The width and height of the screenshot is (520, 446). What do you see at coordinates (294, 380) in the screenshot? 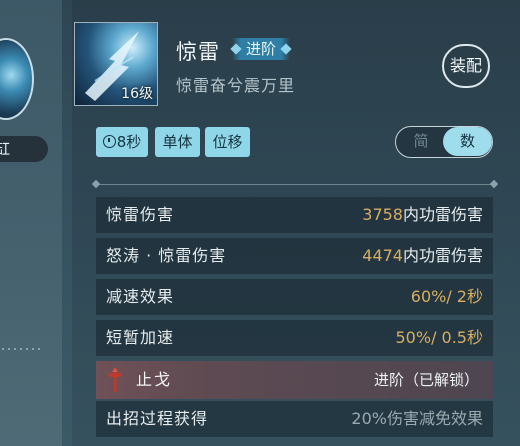
I see `upgrade-row: 止戈 进阶（已解锁）` at bounding box center [294, 380].